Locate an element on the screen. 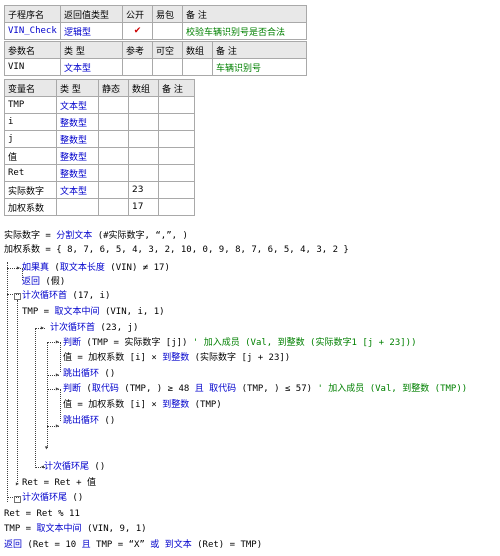  function-name: 分割文本 is located at coordinates (74, 236).